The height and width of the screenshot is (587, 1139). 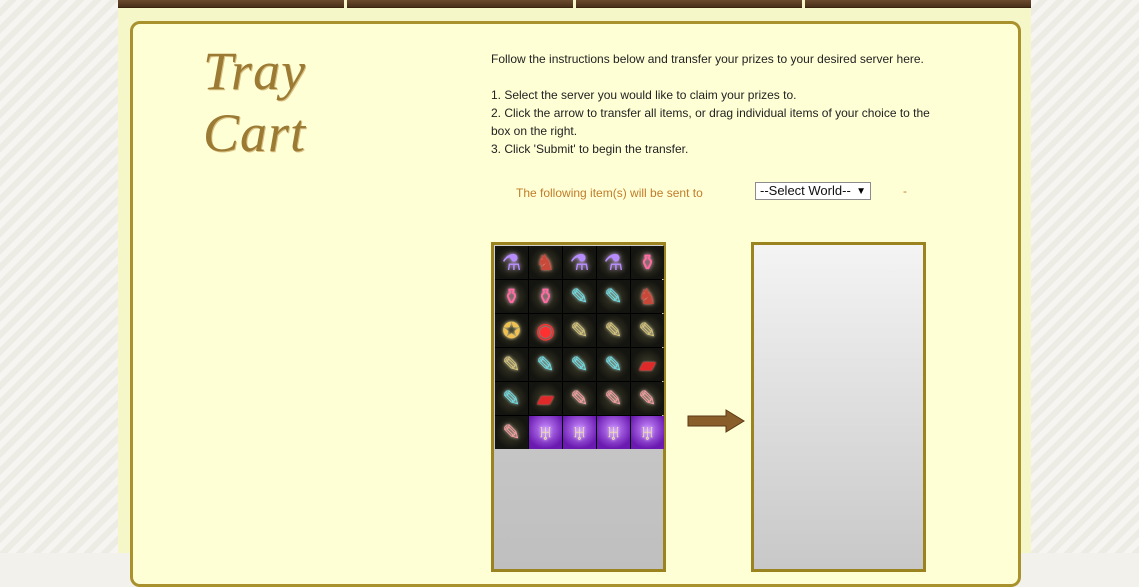 I want to click on gold-coin-icon: ✪, so click(x=511, y=330).